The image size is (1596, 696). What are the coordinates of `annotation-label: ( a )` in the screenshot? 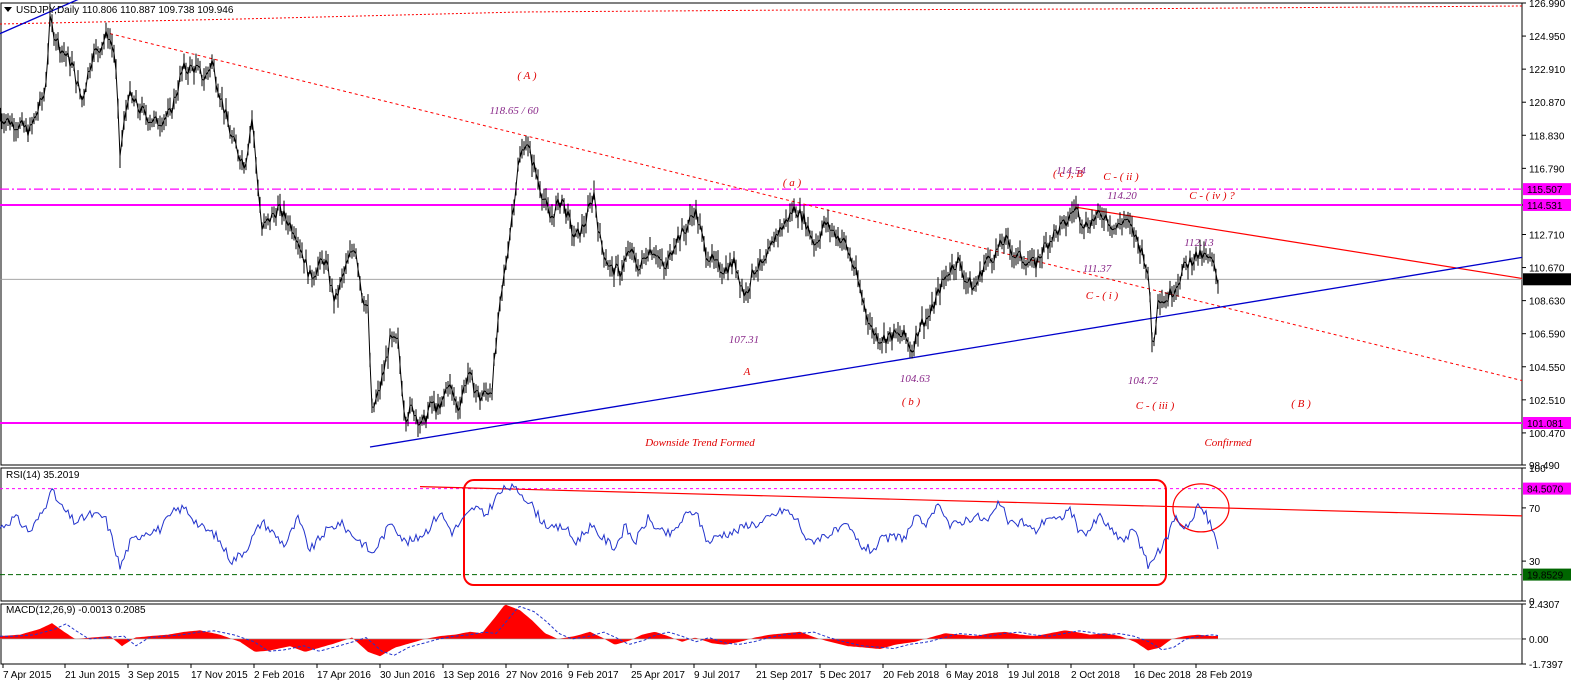 It's located at (792, 183).